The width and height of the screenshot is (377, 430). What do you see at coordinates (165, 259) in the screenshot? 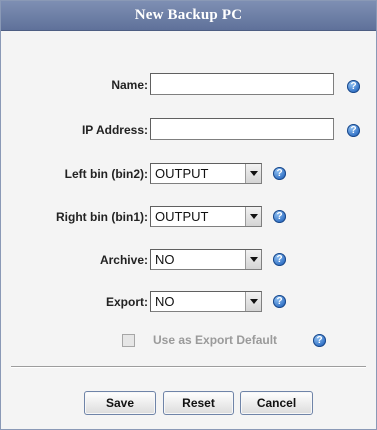
I see `archive-selected-value: NO` at bounding box center [165, 259].